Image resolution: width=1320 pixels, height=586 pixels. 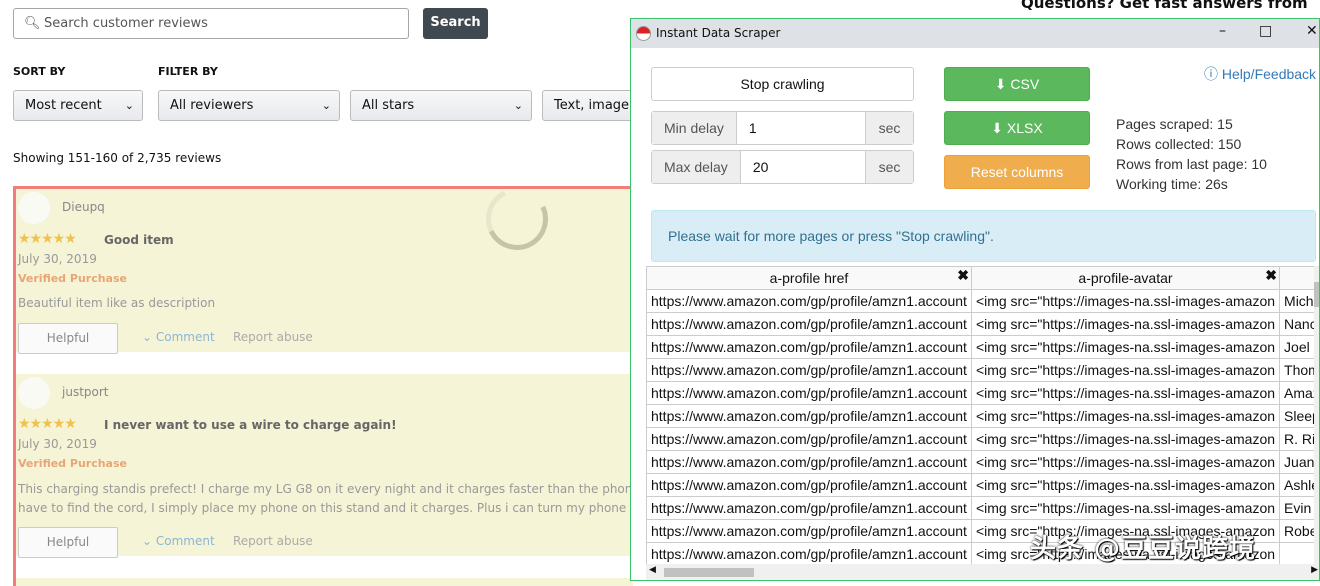 I want to click on search-icon: 🔍︎, so click(x=32, y=23).